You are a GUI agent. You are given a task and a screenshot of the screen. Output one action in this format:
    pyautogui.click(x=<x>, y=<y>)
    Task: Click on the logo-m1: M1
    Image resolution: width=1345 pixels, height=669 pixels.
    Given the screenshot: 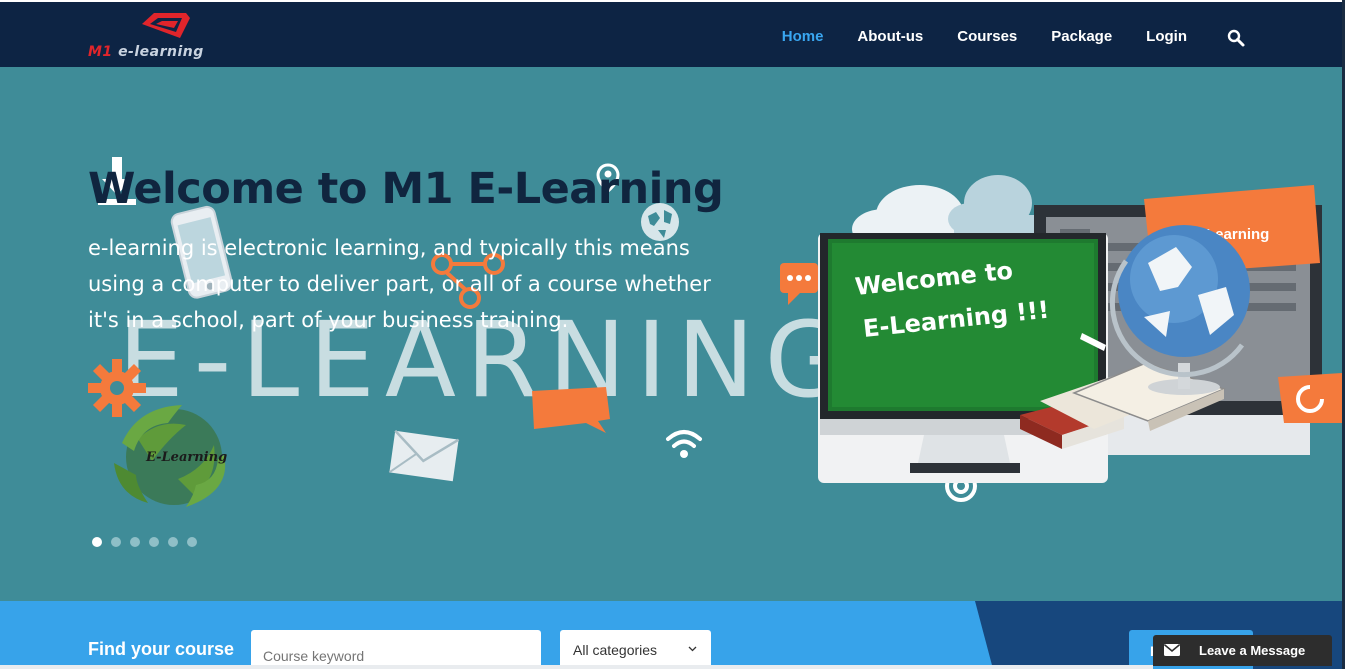 What is the action you would take?
    pyautogui.click(x=100, y=52)
    